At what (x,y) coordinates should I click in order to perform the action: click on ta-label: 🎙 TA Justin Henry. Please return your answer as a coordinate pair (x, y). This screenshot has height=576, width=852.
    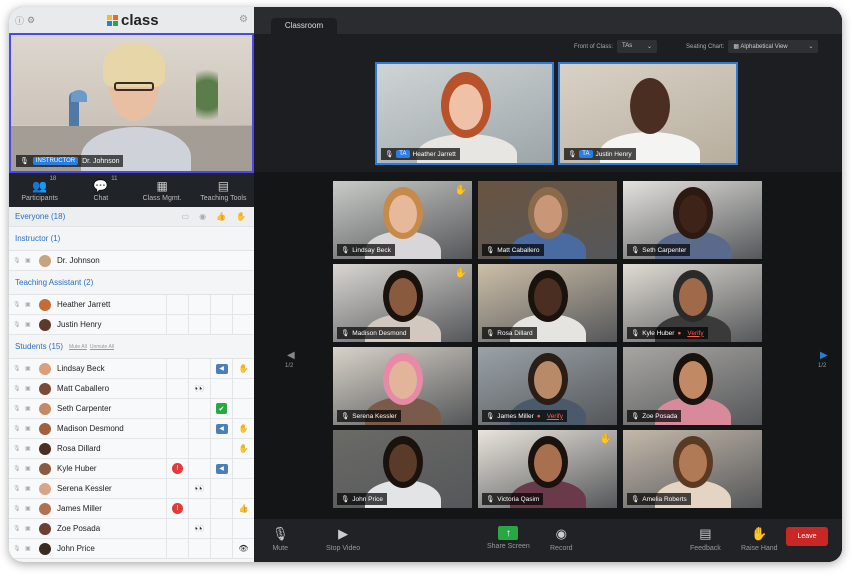
    Looking at the image, I should click on (600, 154).